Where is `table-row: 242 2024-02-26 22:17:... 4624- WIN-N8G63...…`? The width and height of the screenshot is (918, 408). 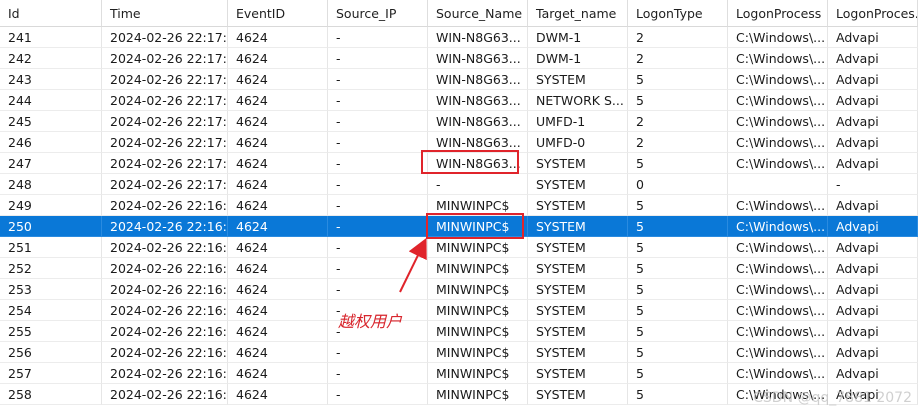 table-row: 242 2024-02-26 22:17:... 4624- WIN-N8G63...… is located at coordinates (459, 58).